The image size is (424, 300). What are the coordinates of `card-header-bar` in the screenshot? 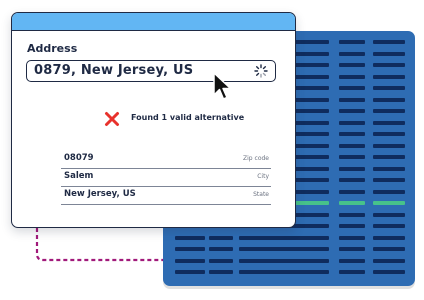 It's located at (153, 22).